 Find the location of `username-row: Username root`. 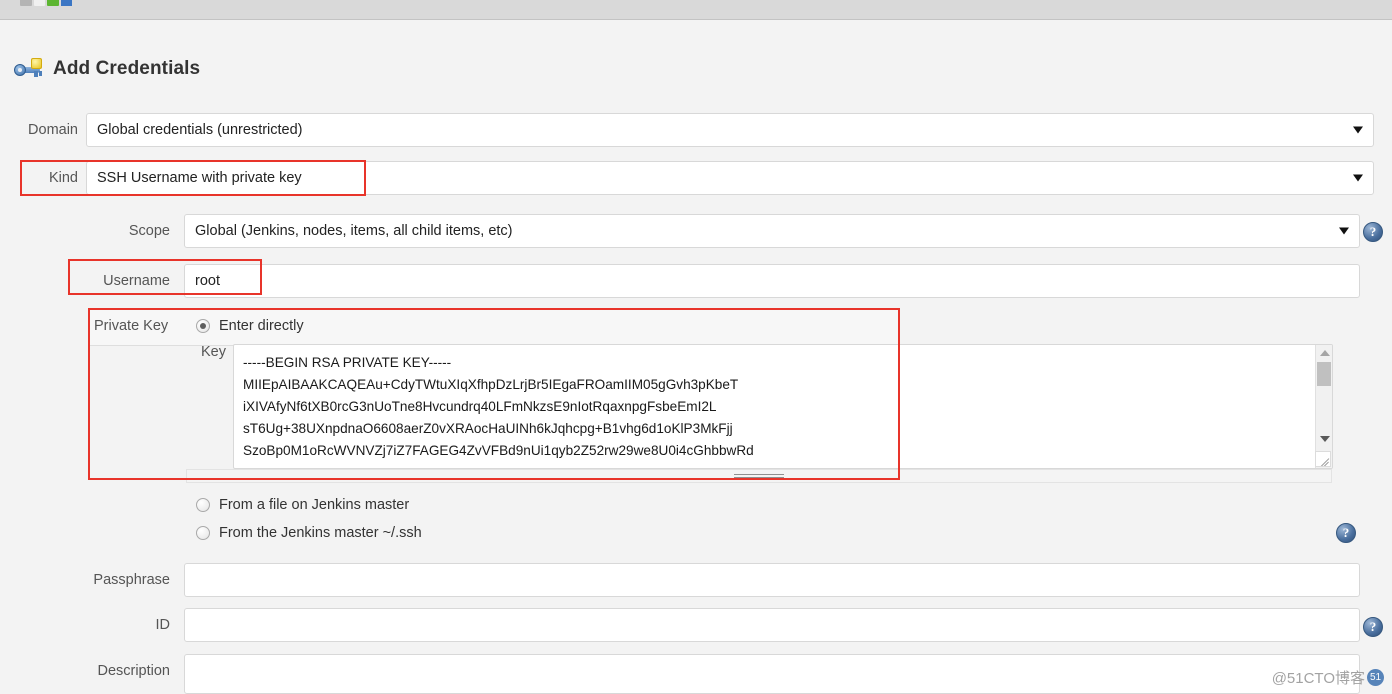

username-row: Username root is located at coordinates (696, 281).